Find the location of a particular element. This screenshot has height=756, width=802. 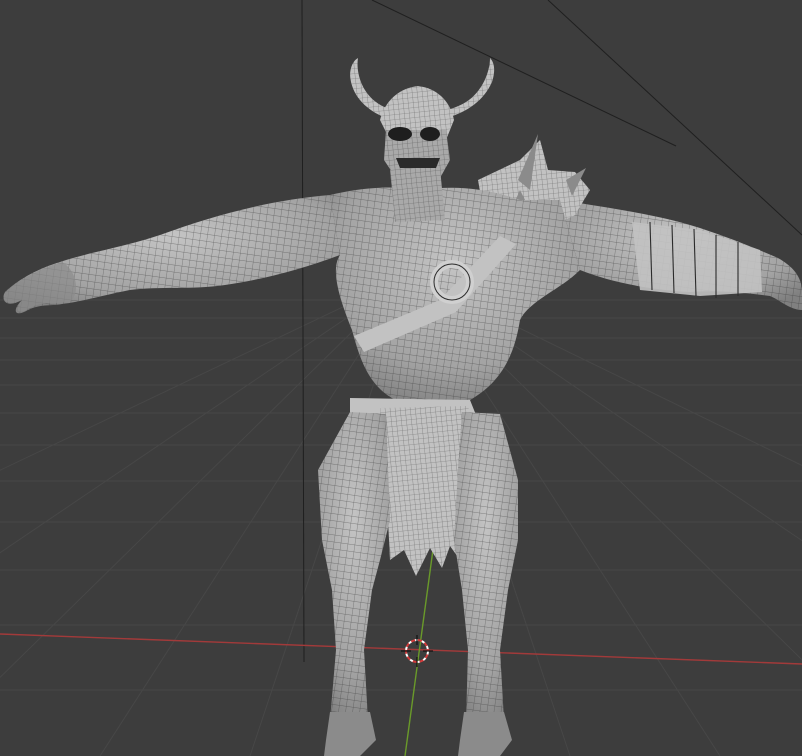

3d-cursor-icon is located at coordinates (417, 651).